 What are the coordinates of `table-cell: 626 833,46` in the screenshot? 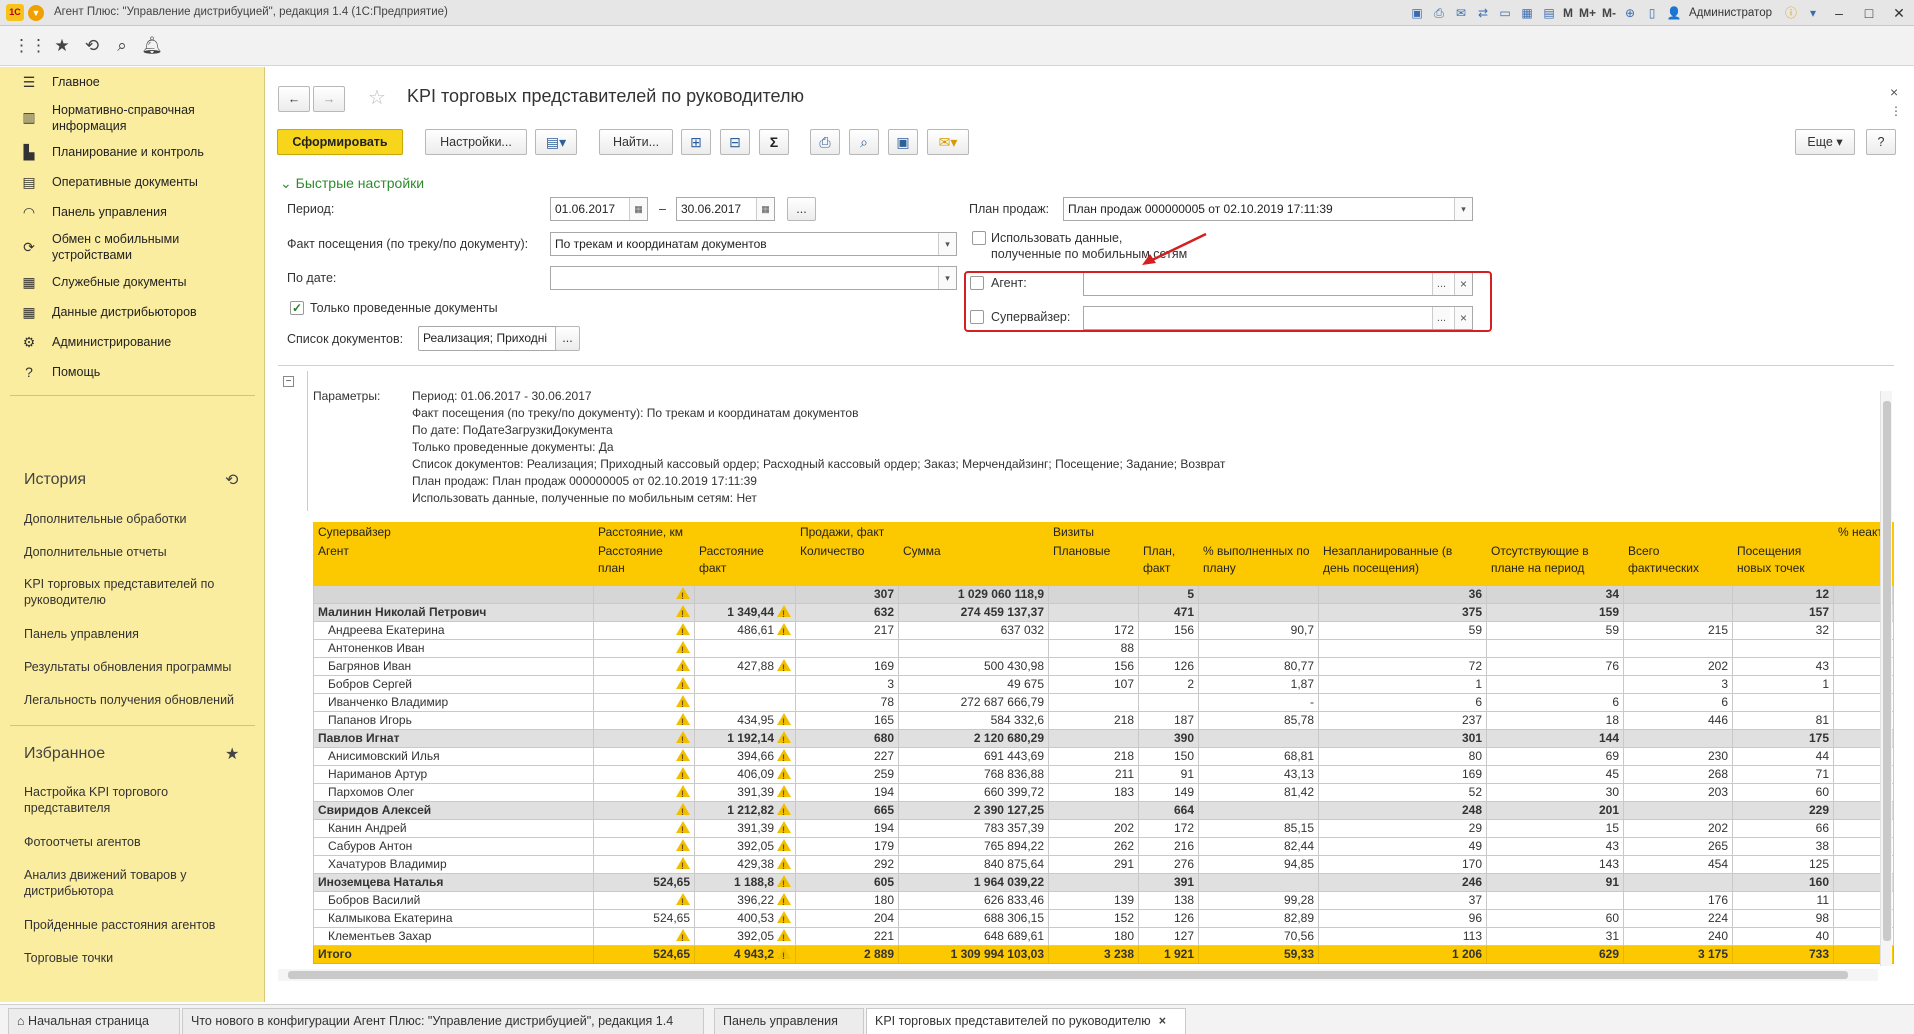 It's located at (973, 900).